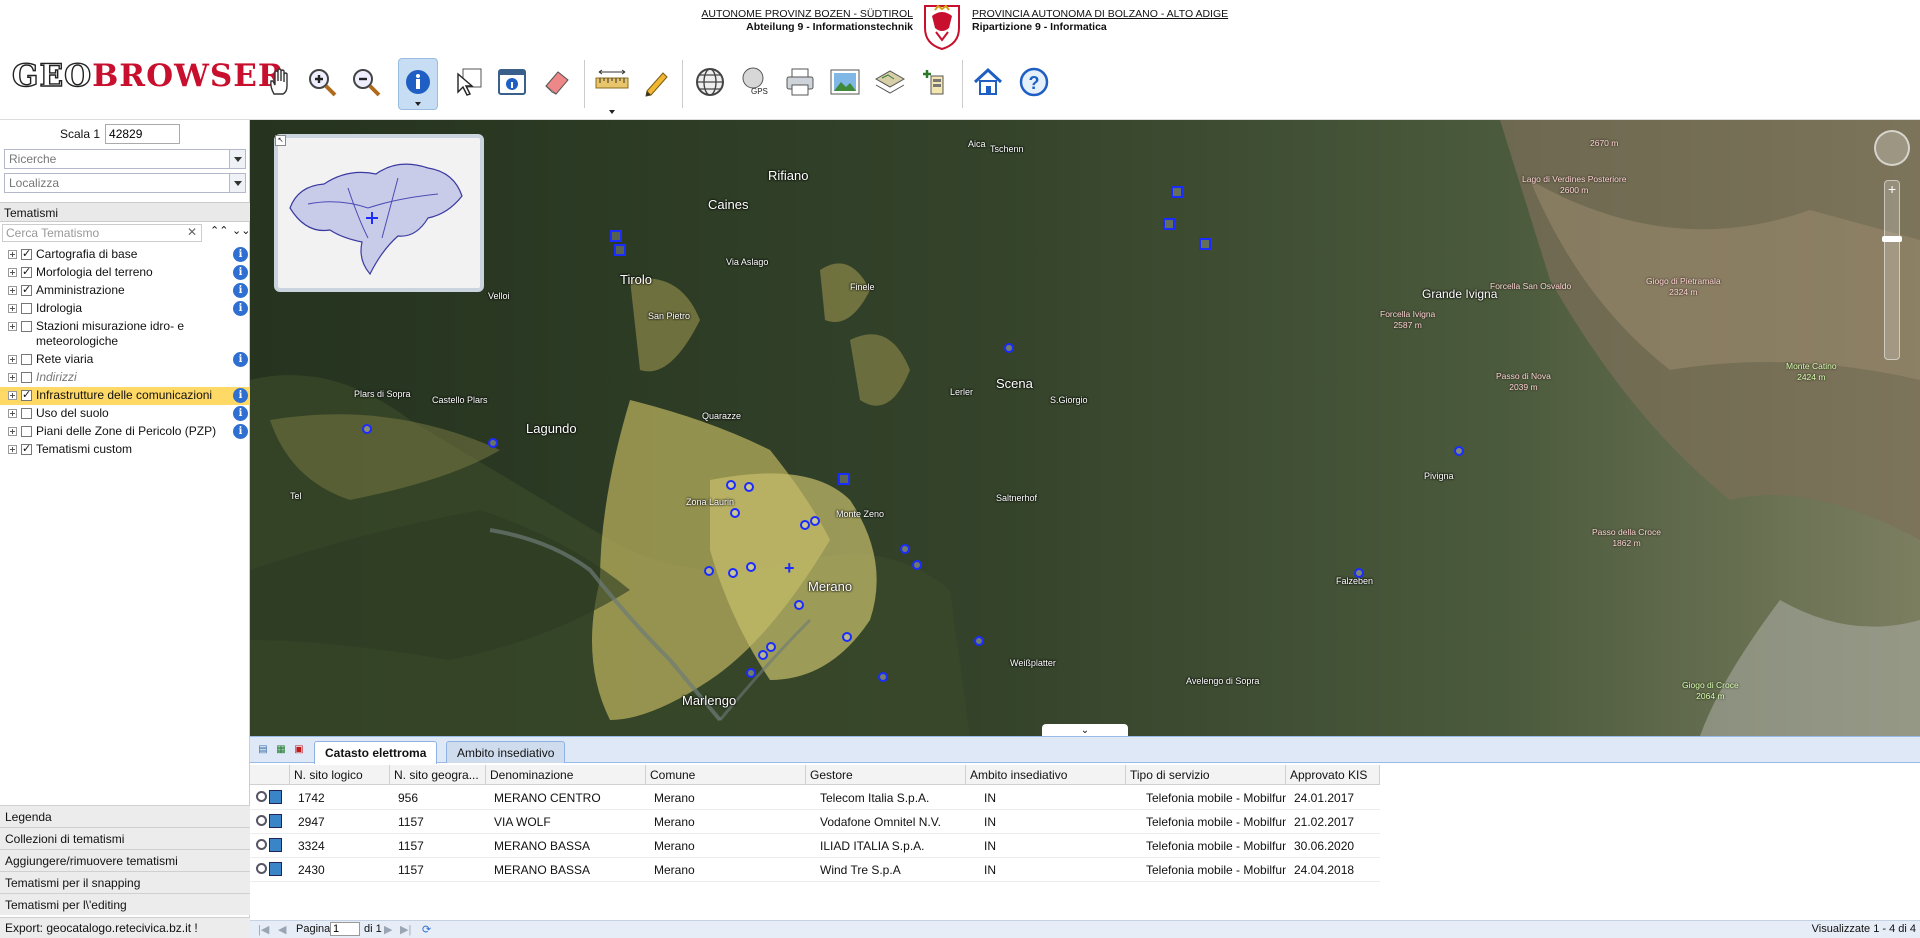  I want to click on column-header: Denominazione, so click(566, 775).